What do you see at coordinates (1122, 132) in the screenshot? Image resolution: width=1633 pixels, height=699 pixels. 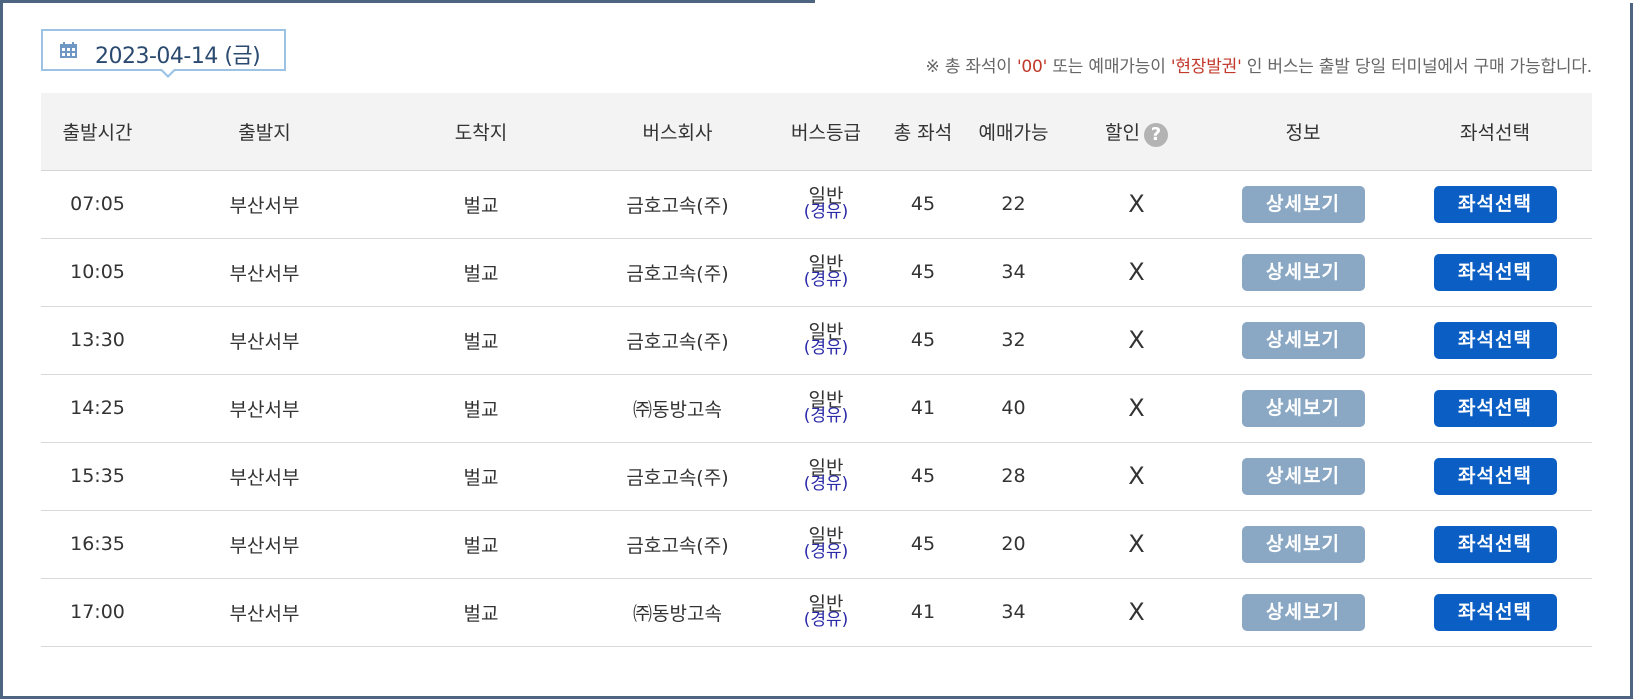 I see `col-discount-label: 할인` at bounding box center [1122, 132].